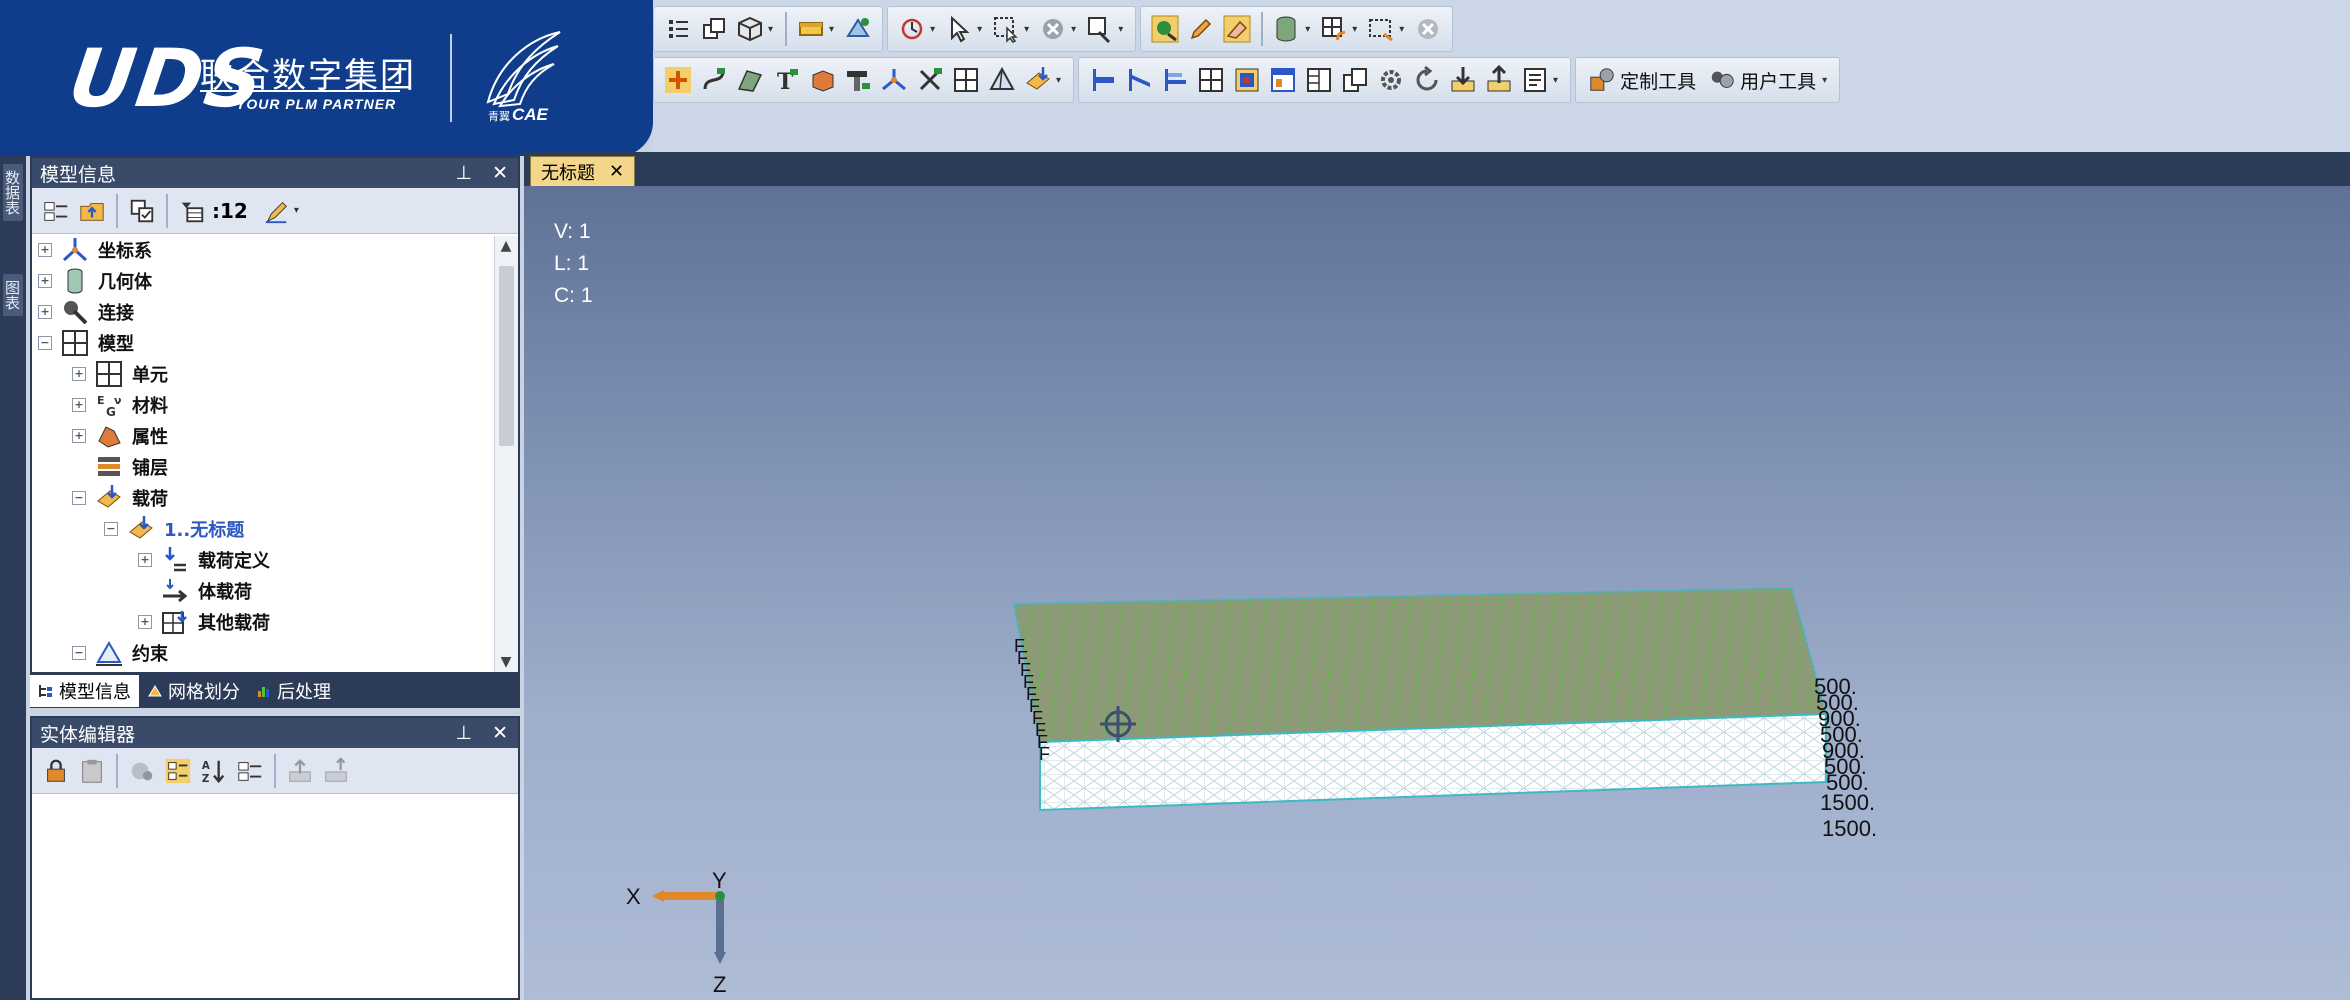  What do you see at coordinates (786, 80) in the screenshot?
I see `text-icon: T` at bounding box center [786, 80].